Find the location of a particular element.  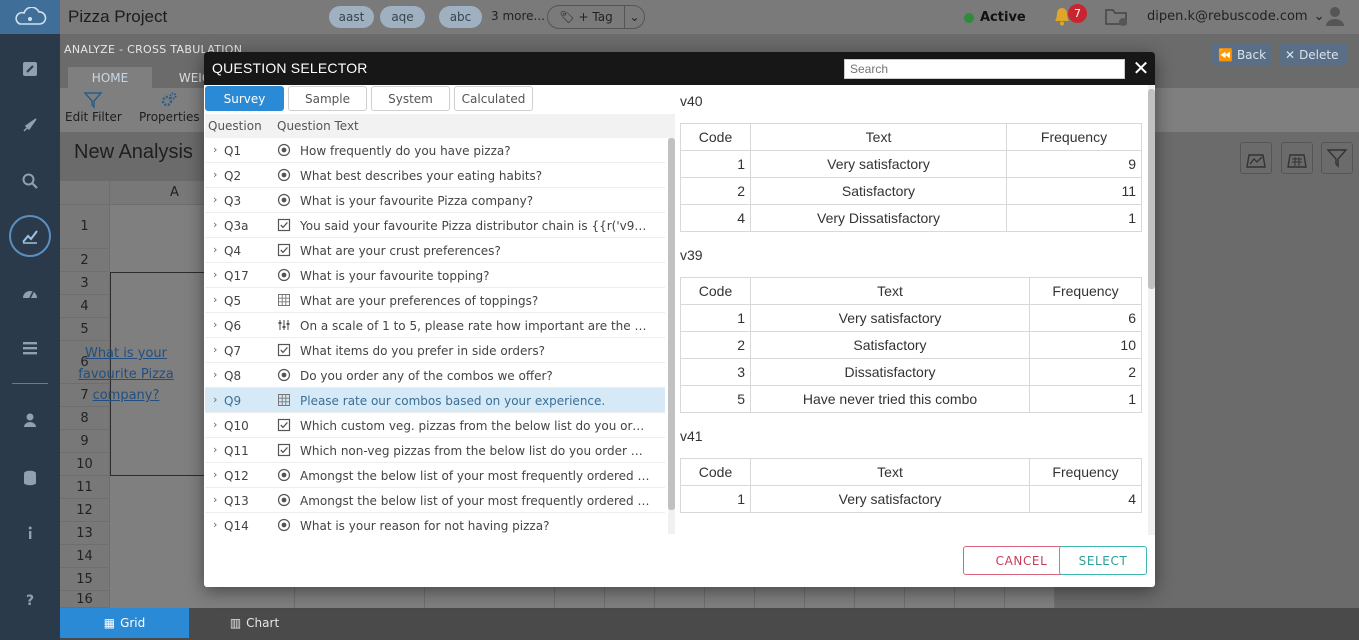

question-row: › Q17 What is your favourite topping? is located at coordinates (435, 275).